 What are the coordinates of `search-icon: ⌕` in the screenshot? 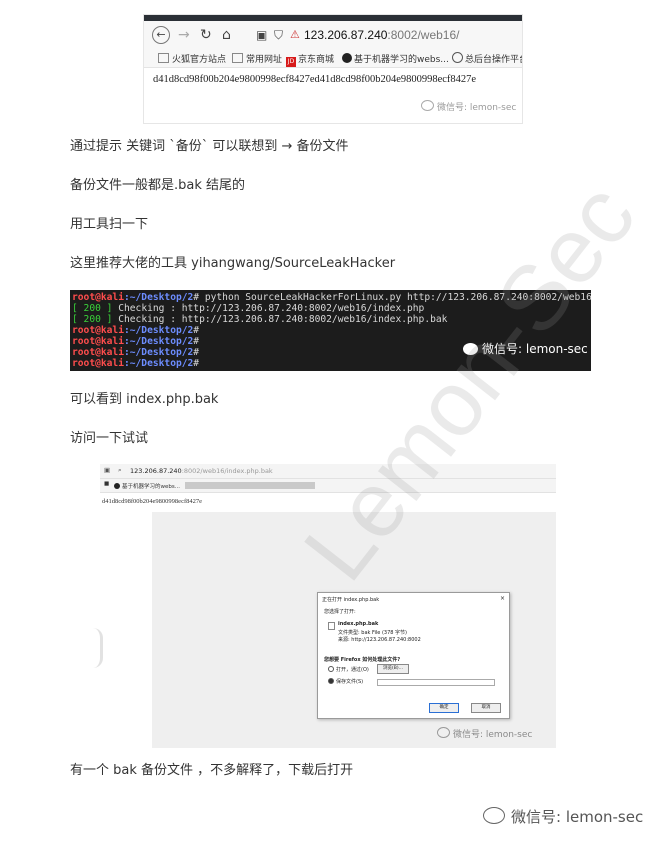 It's located at (120, 470).